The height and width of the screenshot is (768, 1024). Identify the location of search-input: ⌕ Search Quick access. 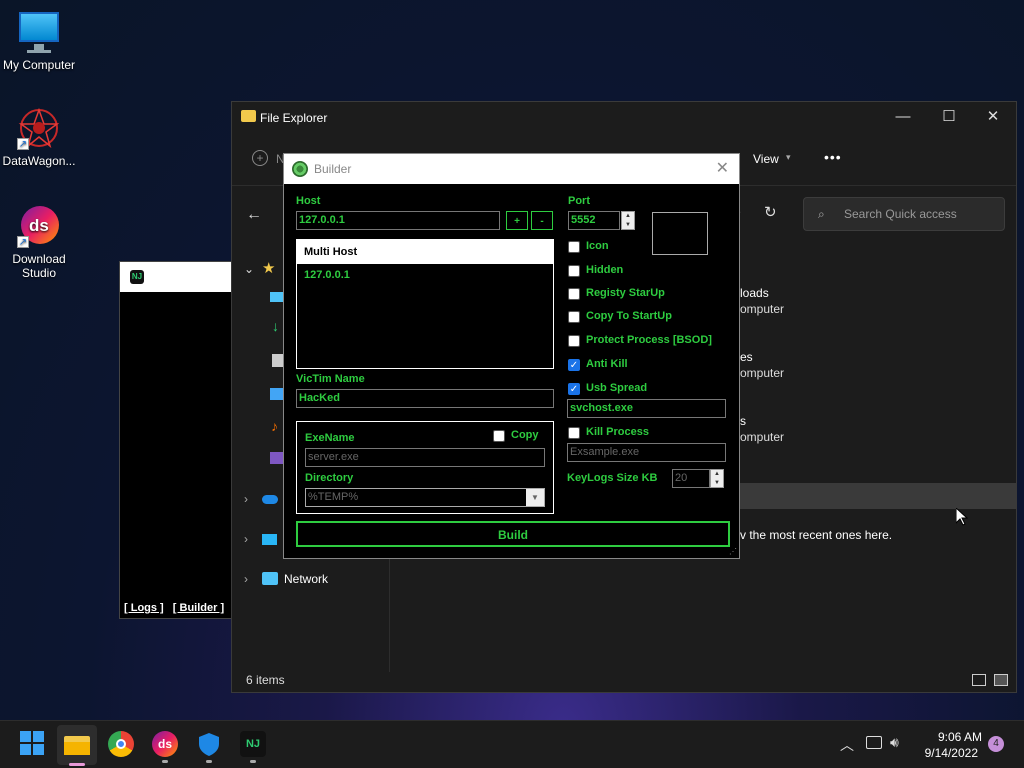
(904, 214).